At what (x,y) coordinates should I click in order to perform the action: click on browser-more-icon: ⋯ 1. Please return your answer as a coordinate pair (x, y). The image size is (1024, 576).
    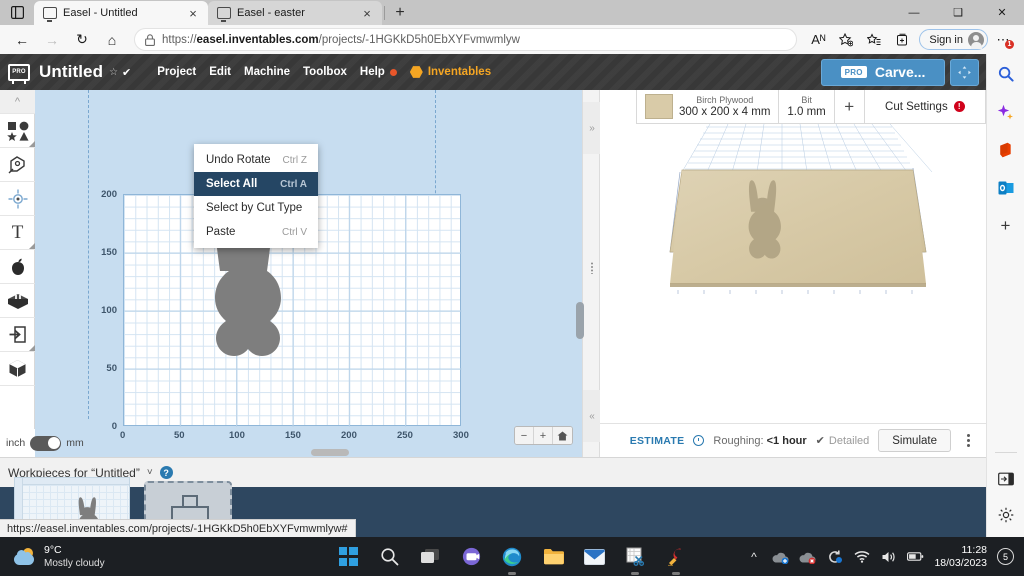
    Looking at the image, I should click on (1003, 40).